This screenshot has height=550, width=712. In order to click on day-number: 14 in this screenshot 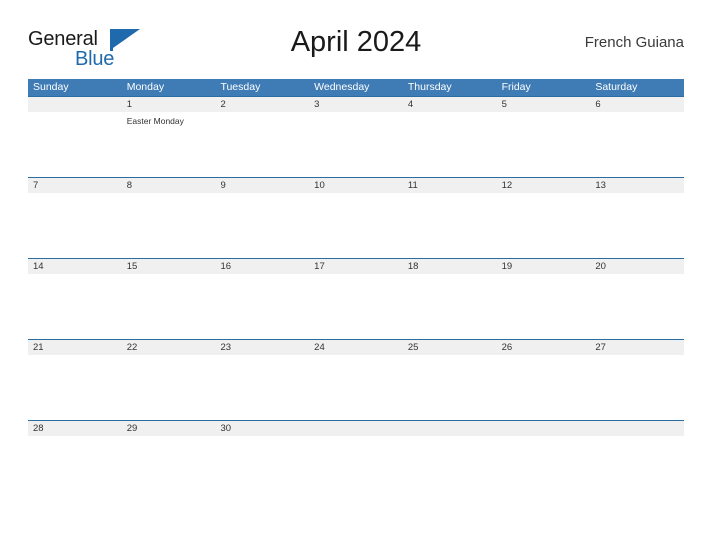, I will do `click(75, 266)`.